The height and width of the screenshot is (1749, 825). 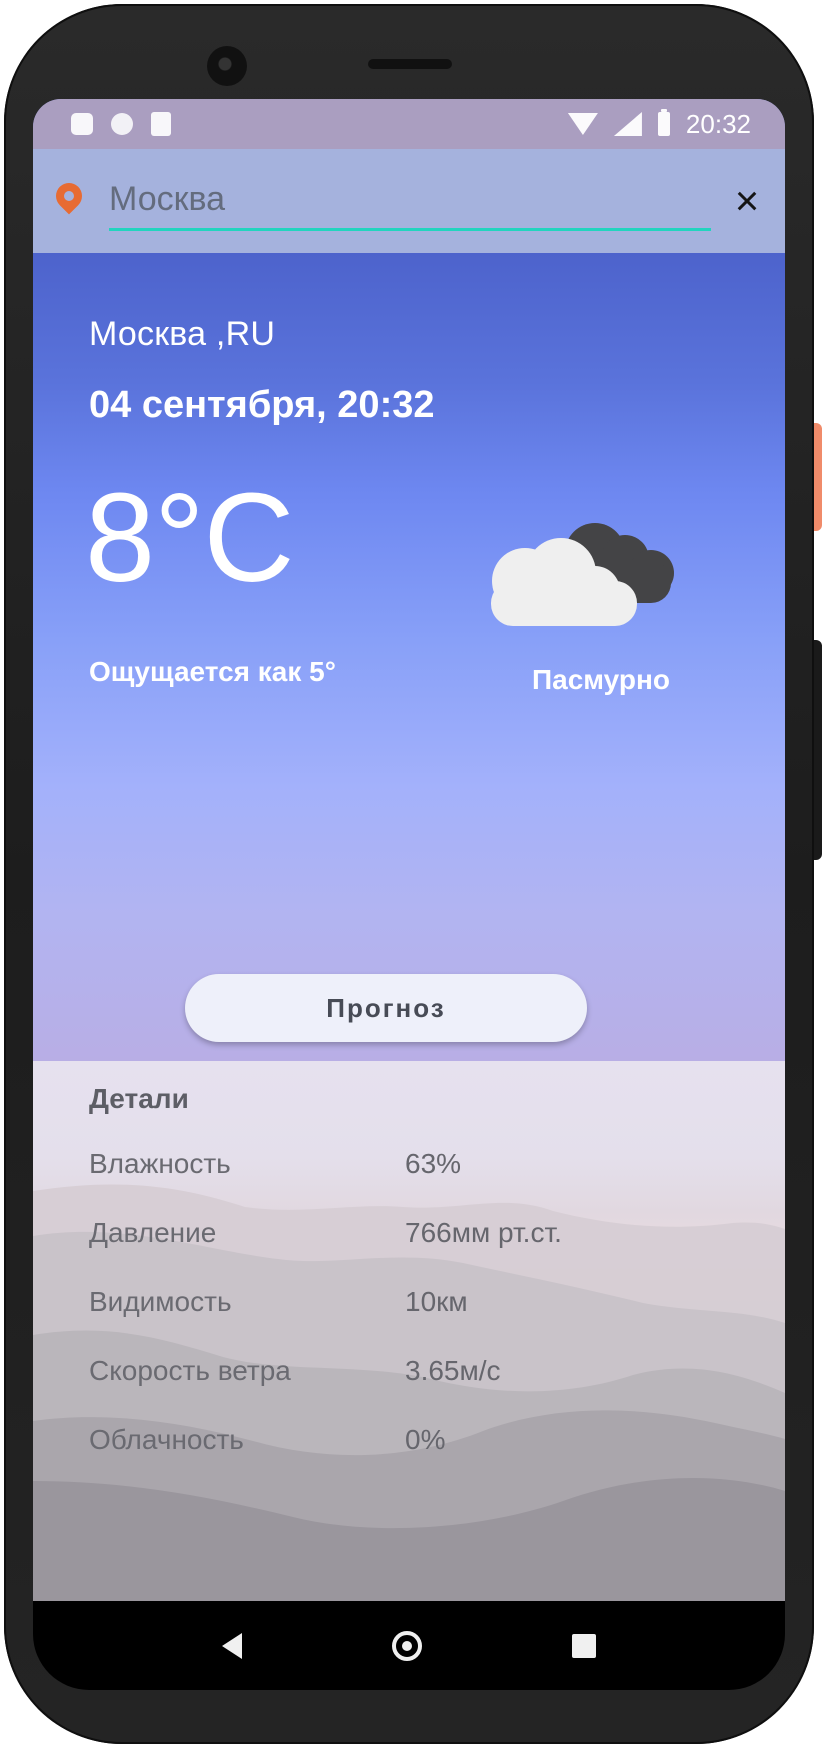 I want to click on power-button, so click(x=818, y=477).